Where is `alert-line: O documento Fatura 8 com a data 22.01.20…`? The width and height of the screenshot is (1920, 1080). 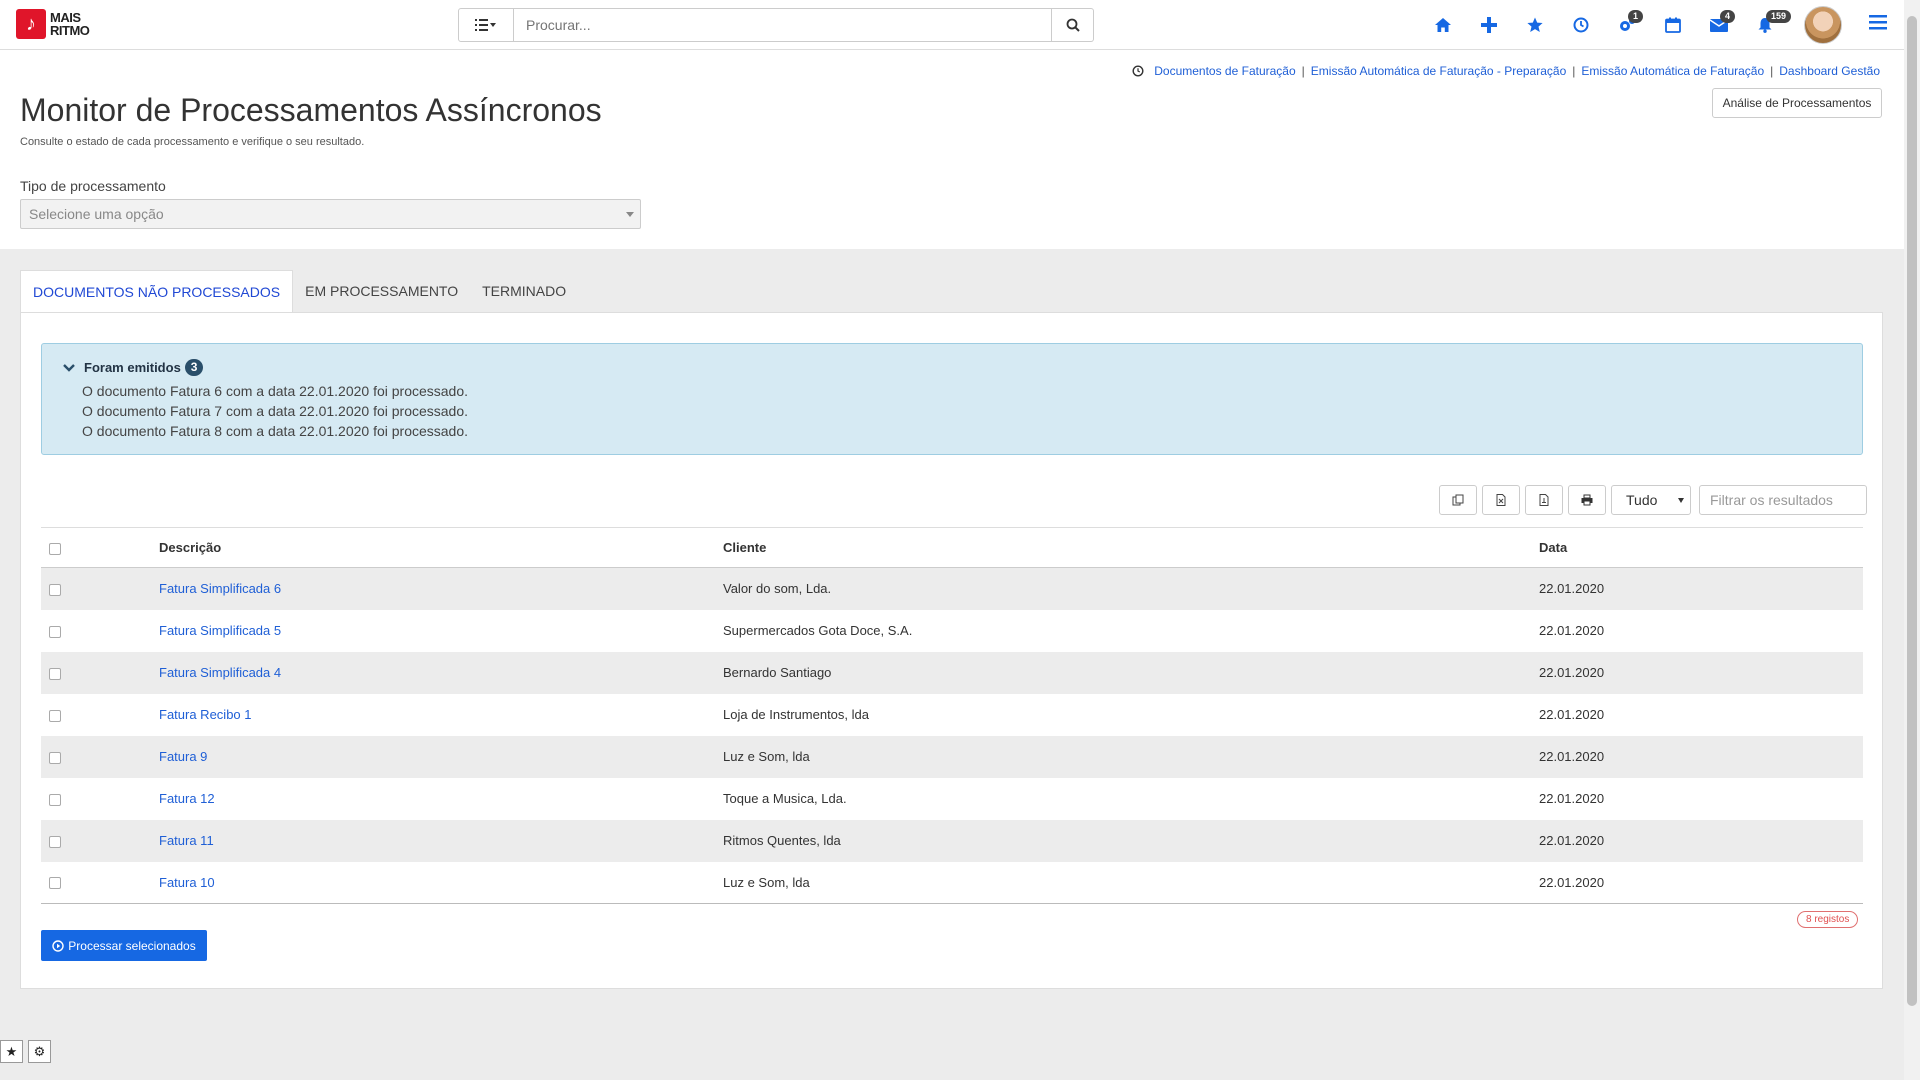
alert-line: O documento Fatura 8 com a data 22.01.20… is located at coordinates (275, 431).